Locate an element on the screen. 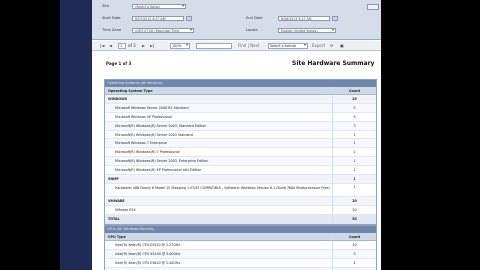 The image size is (480, 270). find-input is located at coordinates (214, 46).